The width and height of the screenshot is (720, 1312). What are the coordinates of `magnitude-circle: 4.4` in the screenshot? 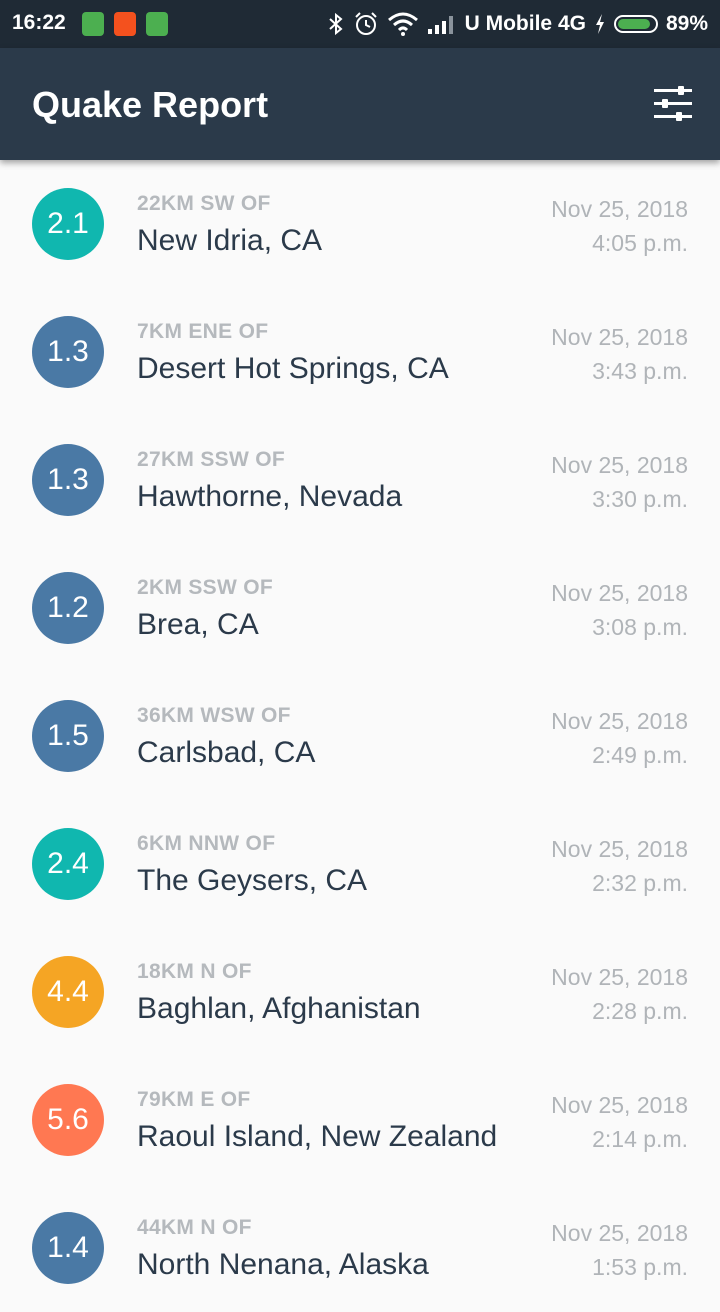 It's located at (68, 992).